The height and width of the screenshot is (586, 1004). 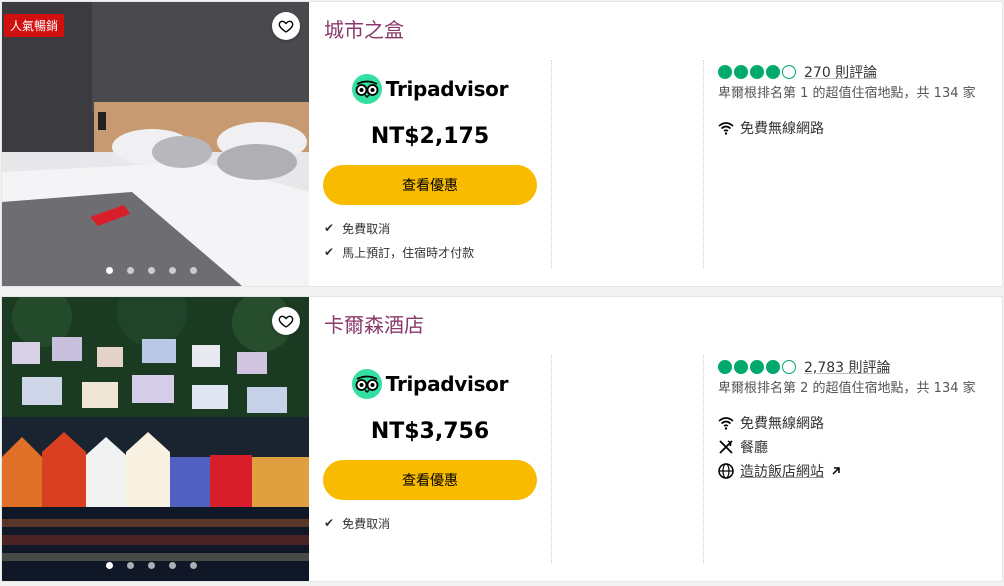 What do you see at coordinates (847, 388) in the screenshot?
I see `ranking-text: 卑爾根排名第 2 的超值住宿地點，共 134 家` at bounding box center [847, 388].